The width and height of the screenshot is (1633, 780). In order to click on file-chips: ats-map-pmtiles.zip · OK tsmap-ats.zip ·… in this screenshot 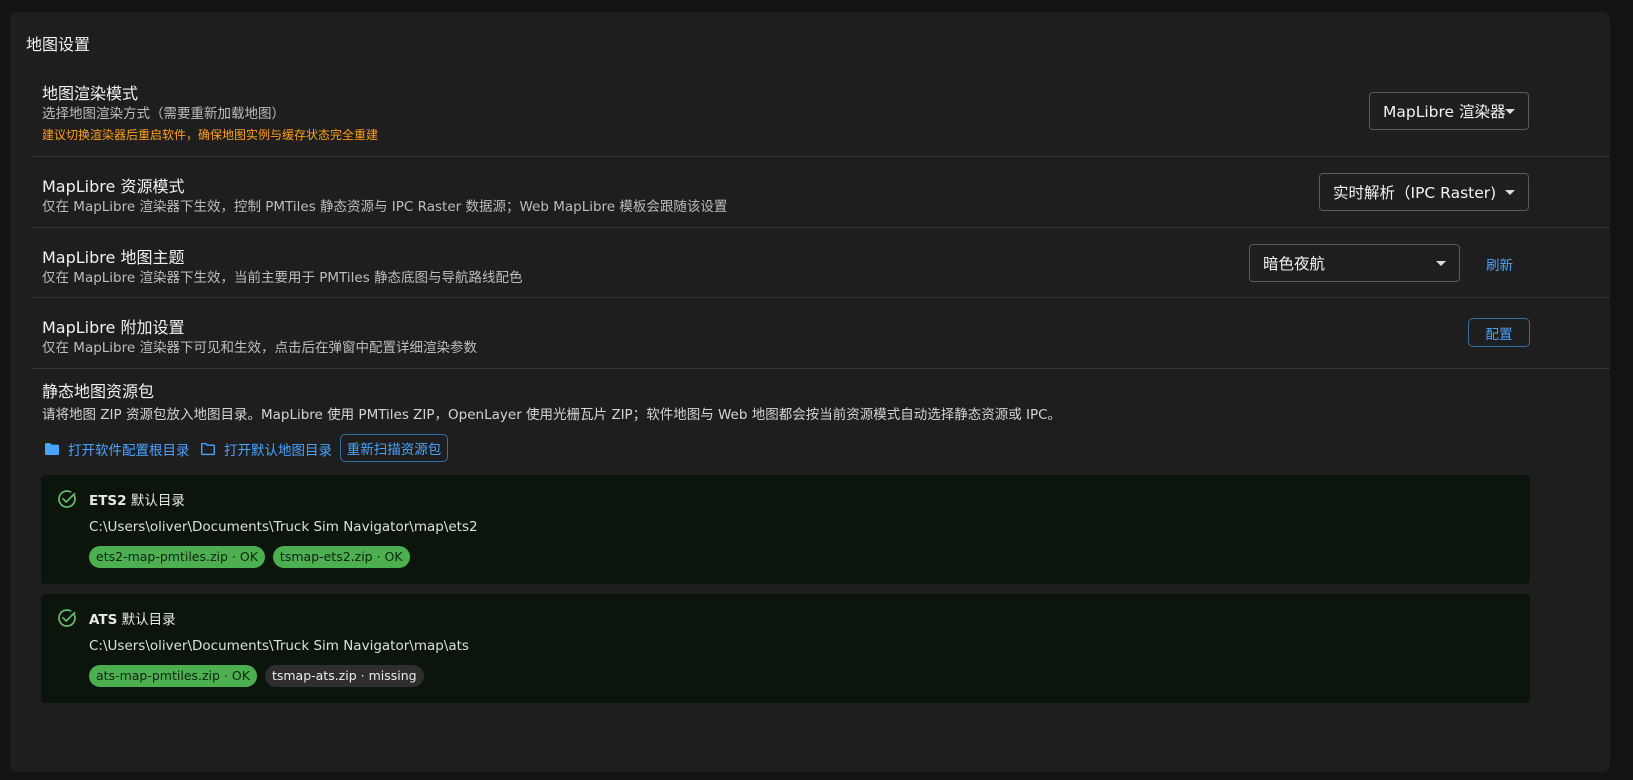, I will do `click(256, 676)`.